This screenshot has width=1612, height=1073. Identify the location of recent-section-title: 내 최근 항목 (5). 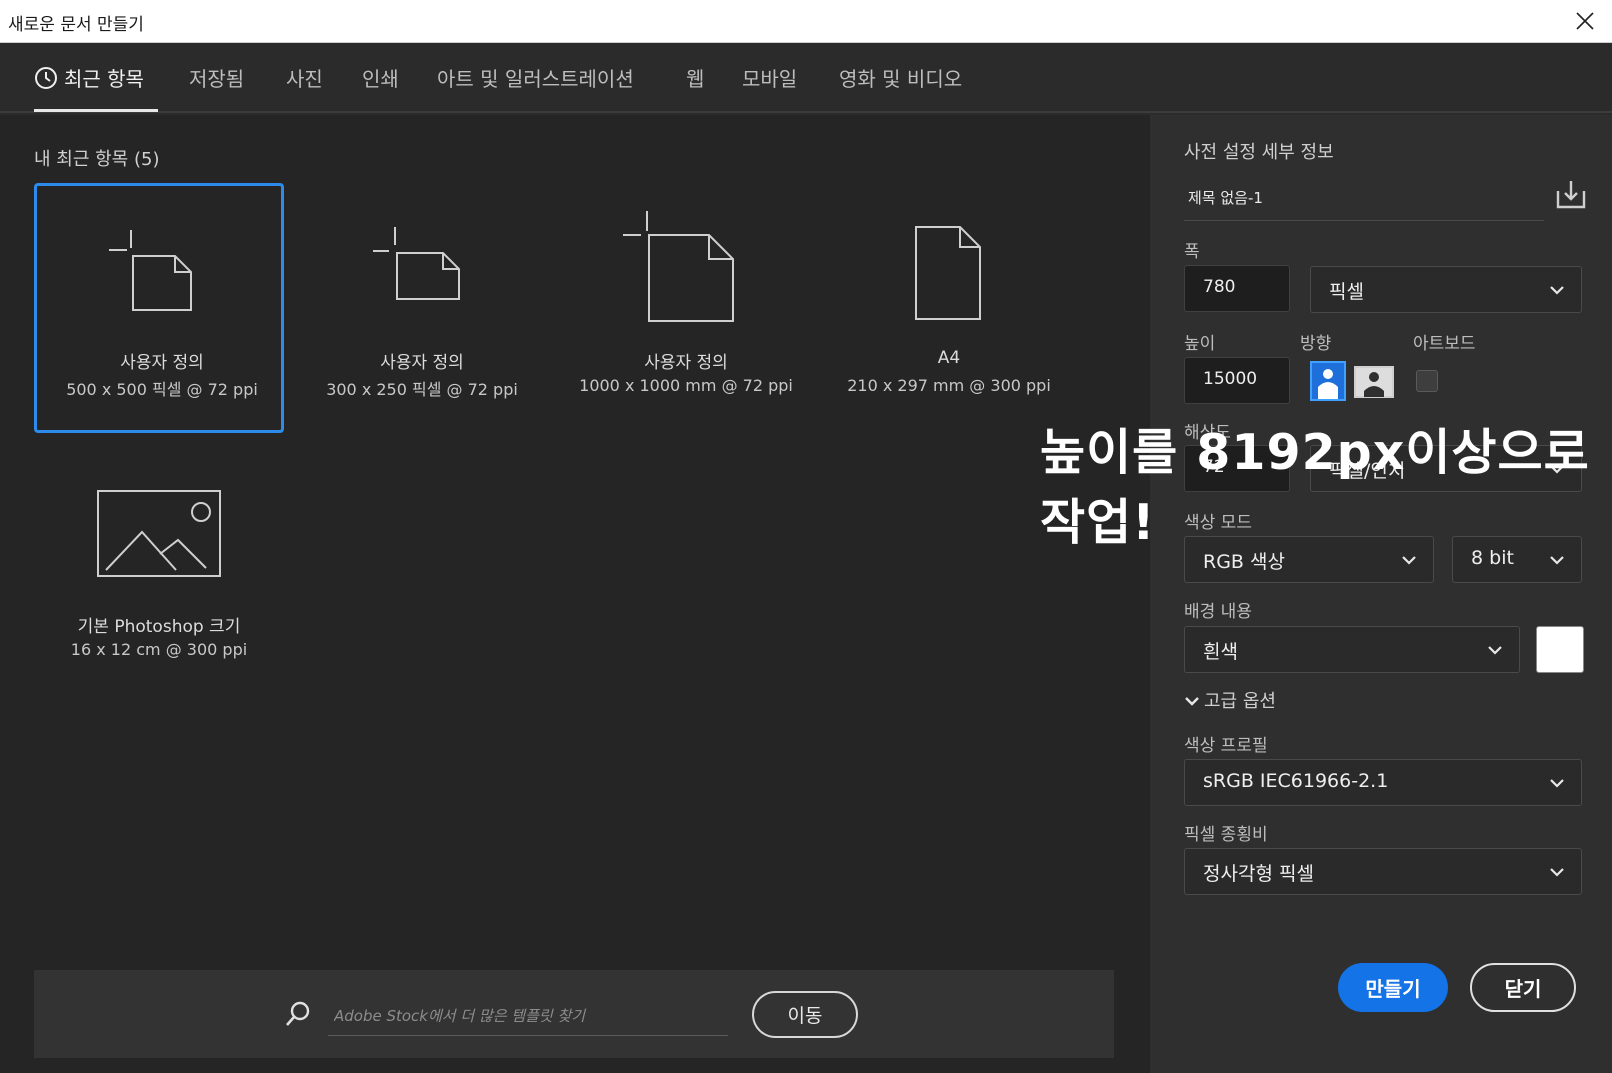
(97, 159).